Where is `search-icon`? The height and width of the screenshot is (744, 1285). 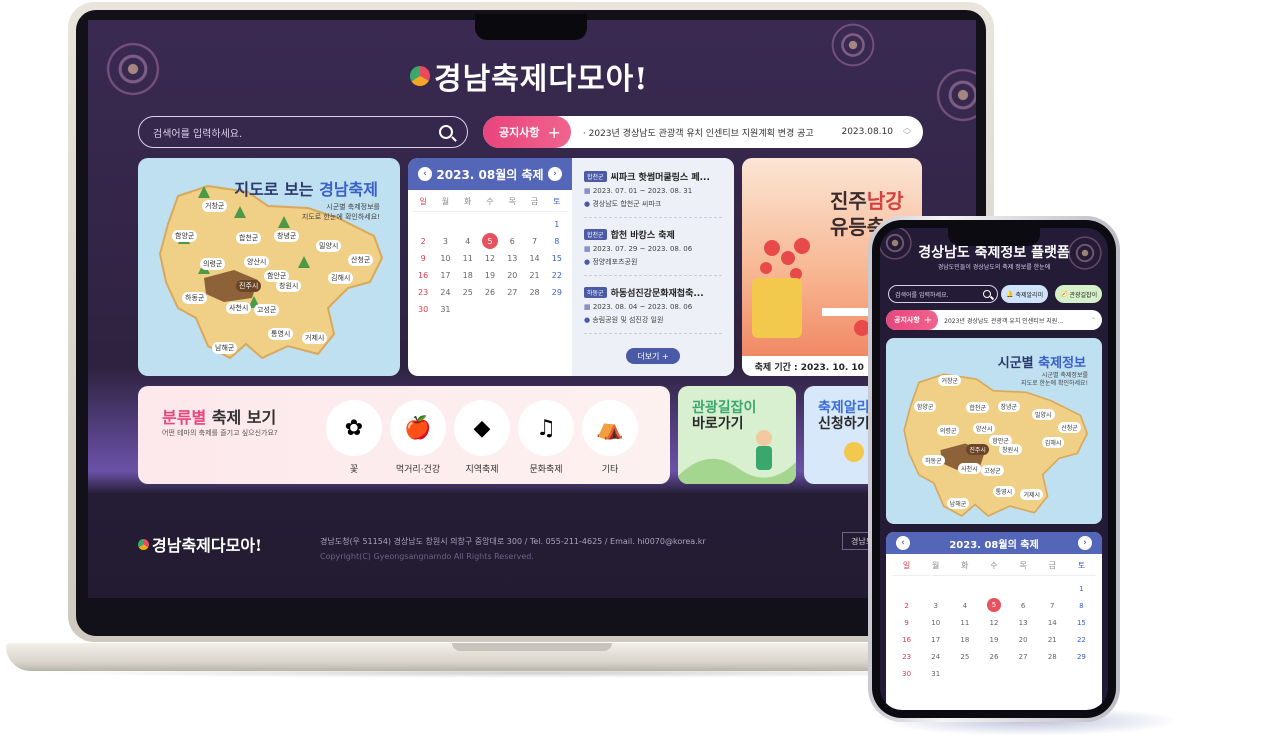 search-icon is located at coordinates (446, 132).